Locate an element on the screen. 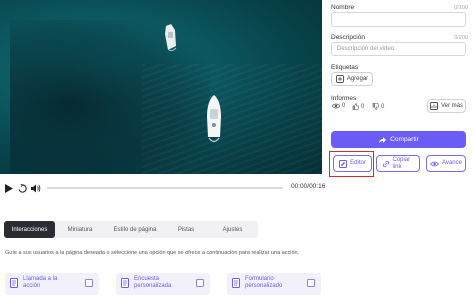 This screenshot has width=474, height=297. see-more-label: Ver más is located at coordinates (451, 106).